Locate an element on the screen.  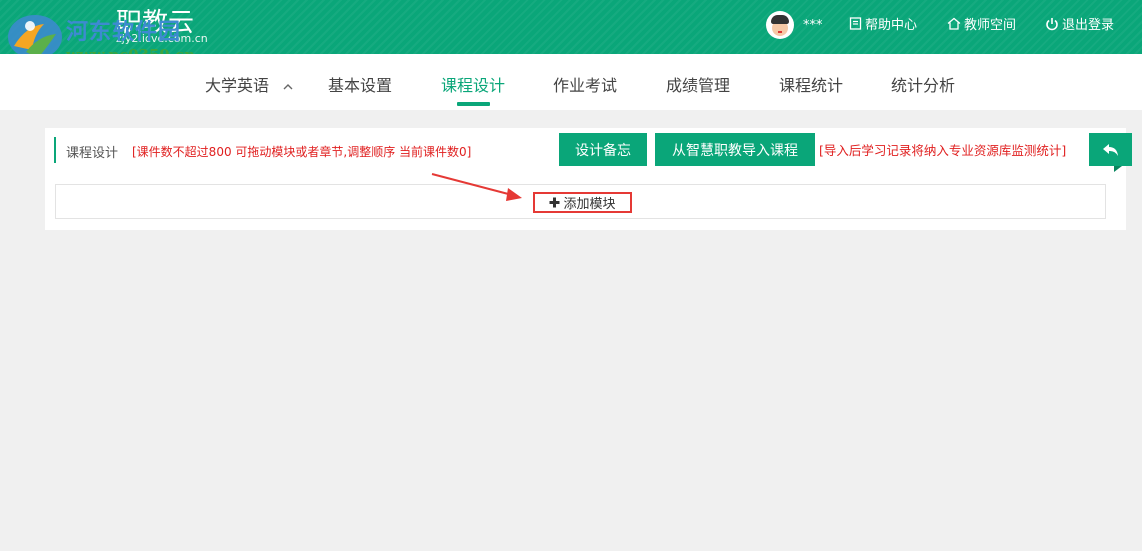
home-icon is located at coordinates (954, 23).